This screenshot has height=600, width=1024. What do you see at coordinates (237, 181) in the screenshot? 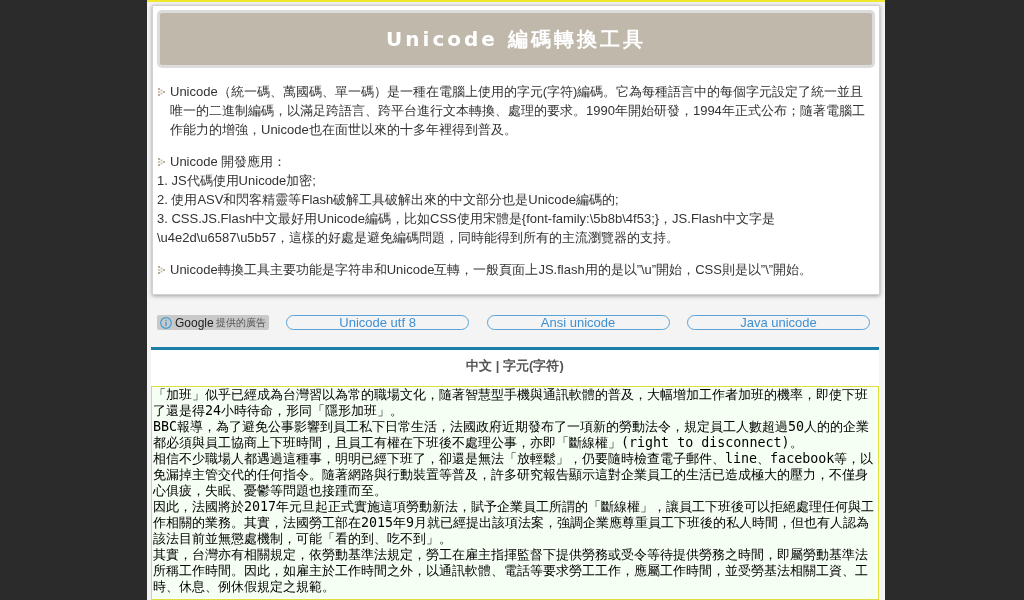
I see `list-item: 1. JS代碼使用Unicode加密;` at bounding box center [237, 181].